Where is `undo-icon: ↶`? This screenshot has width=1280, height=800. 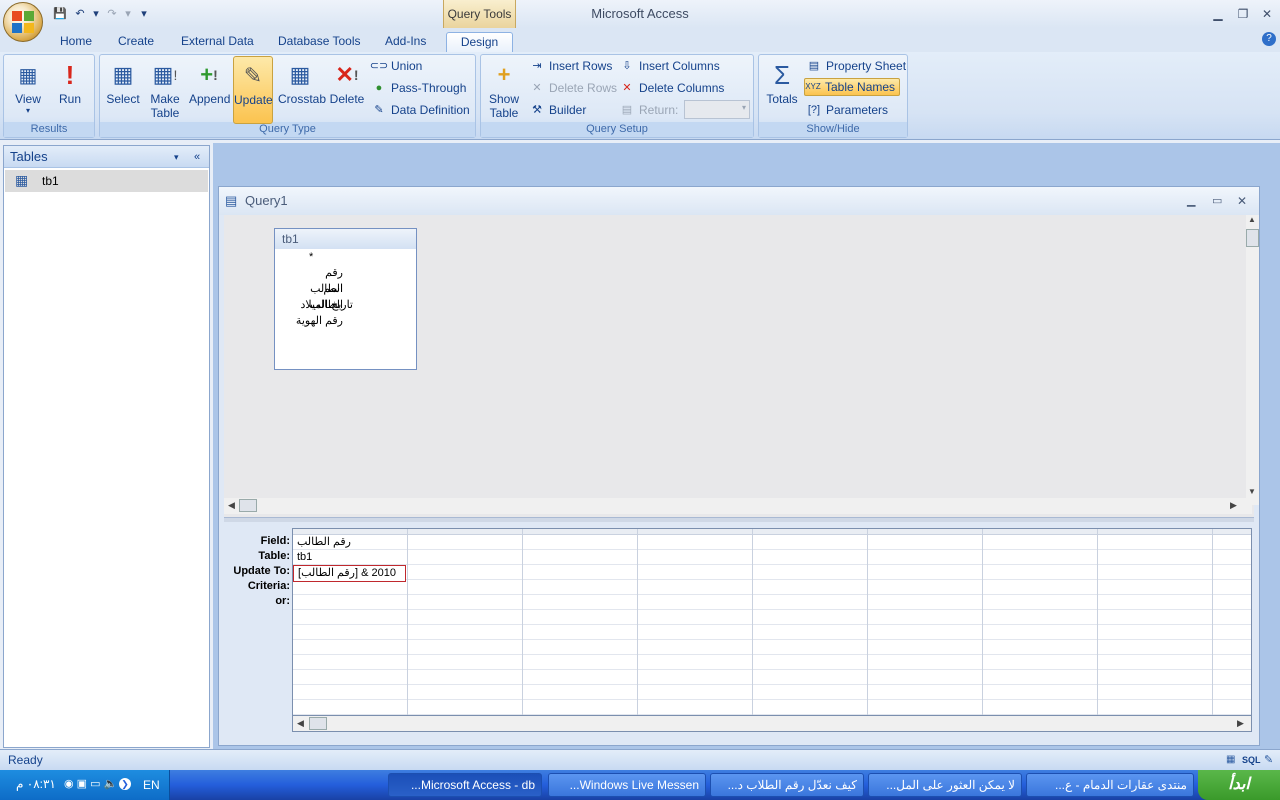
undo-icon: ↶ is located at coordinates (80, 13).